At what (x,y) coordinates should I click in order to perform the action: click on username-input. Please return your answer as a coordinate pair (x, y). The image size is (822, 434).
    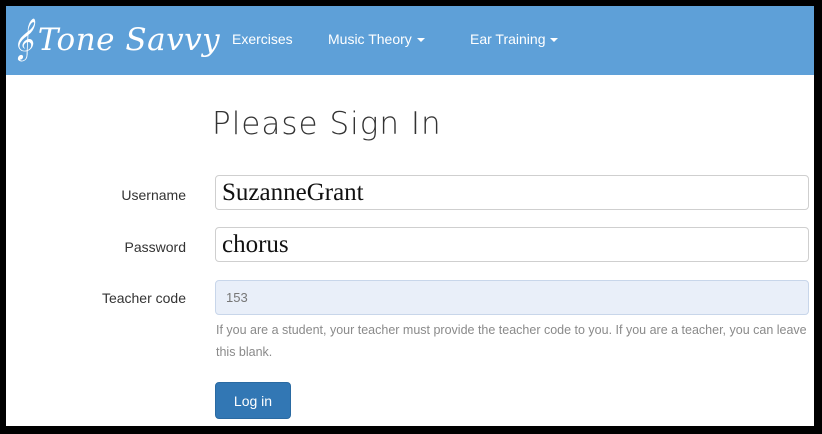
    Looking at the image, I should click on (512, 192).